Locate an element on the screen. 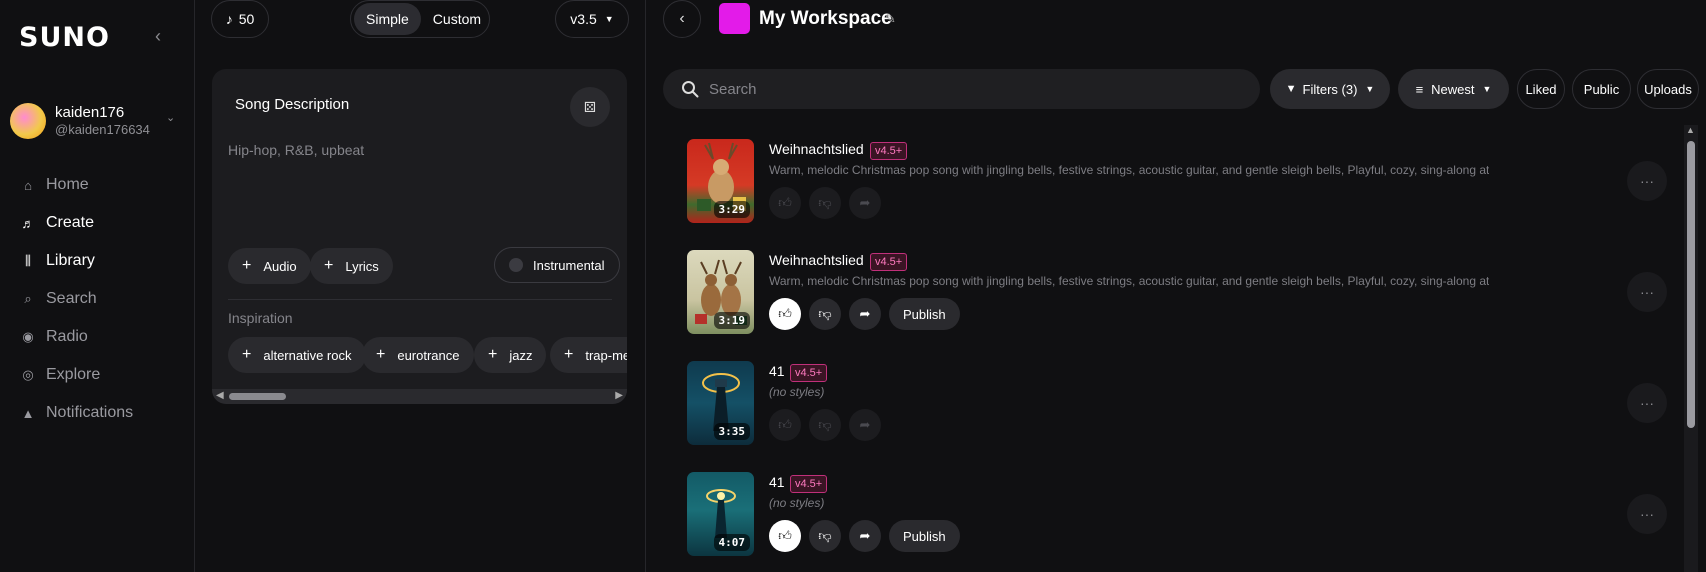 The image size is (1706, 572). filters-label: Filters (3) is located at coordinates (1330, 89).